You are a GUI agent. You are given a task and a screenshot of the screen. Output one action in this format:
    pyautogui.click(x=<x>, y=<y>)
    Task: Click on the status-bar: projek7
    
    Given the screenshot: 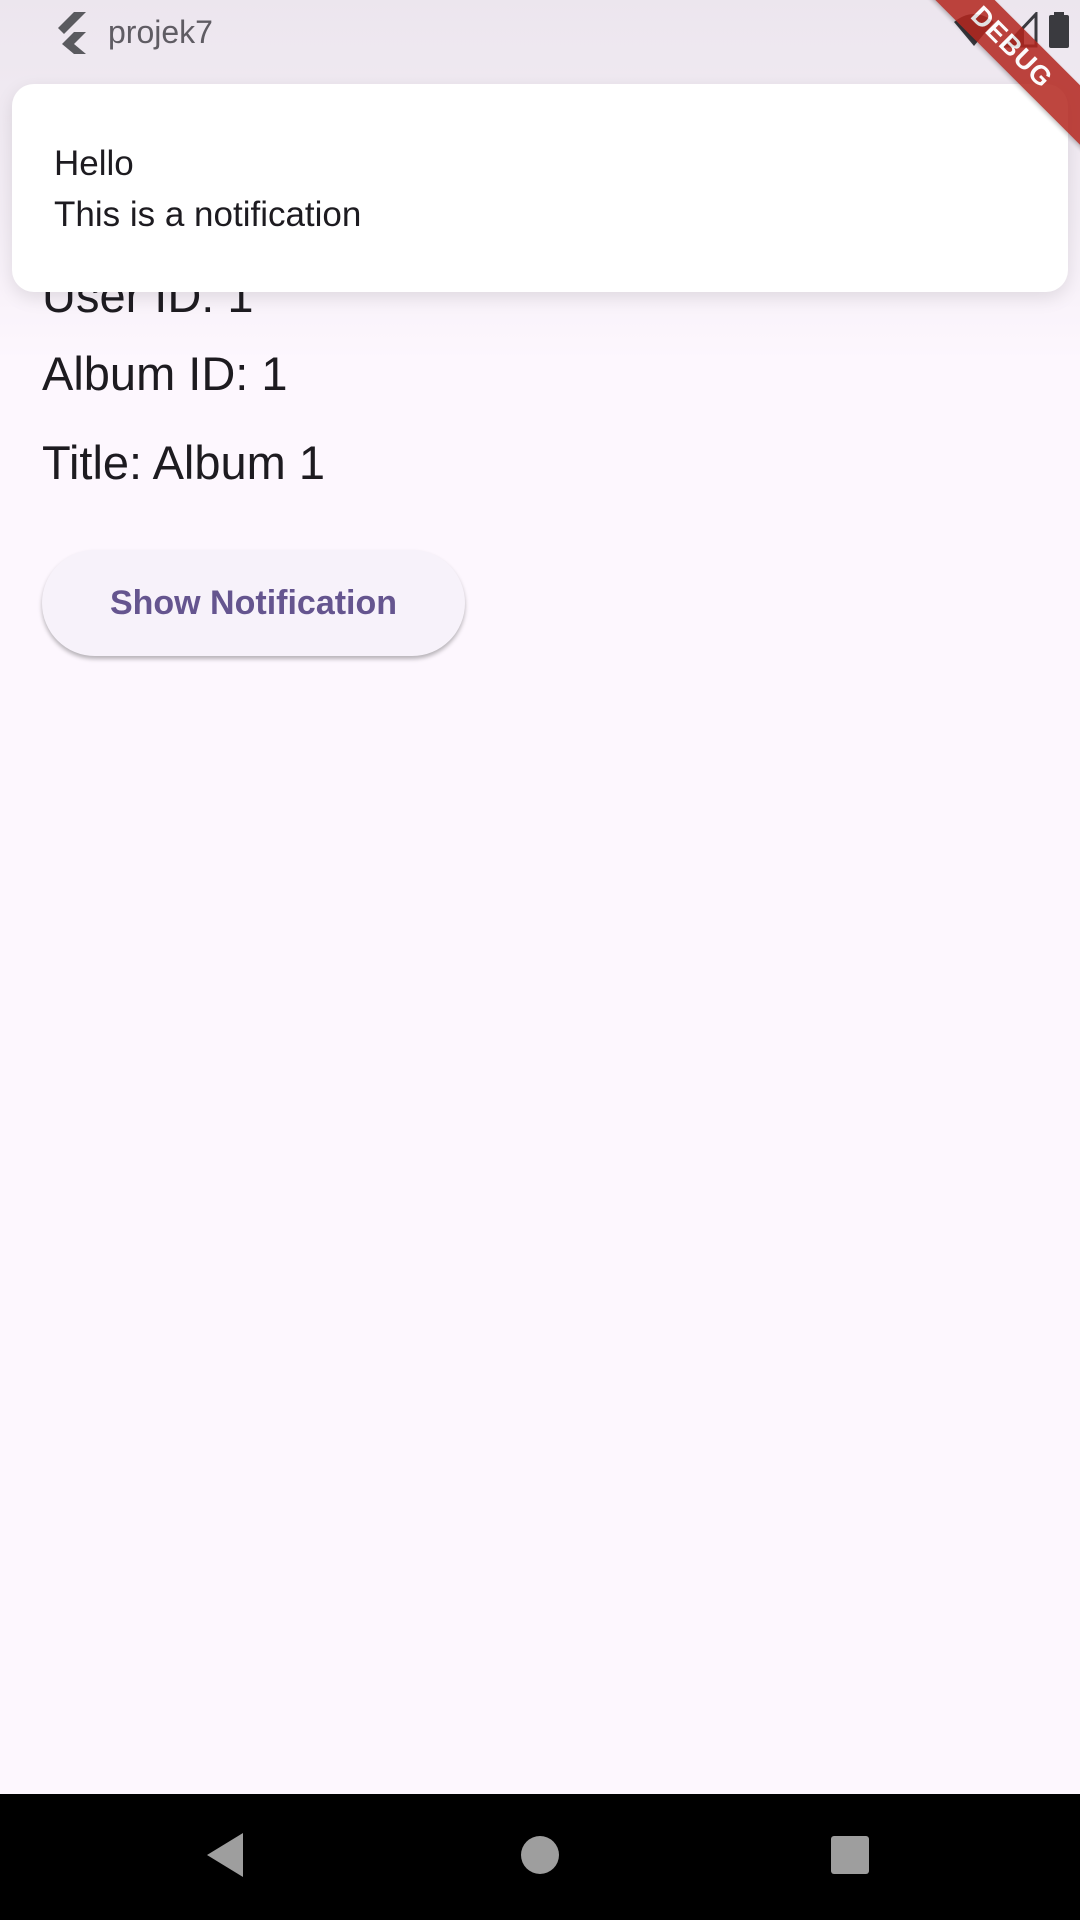 What is the action you would take?
    pyautogui.click(x=540, y=33)
    